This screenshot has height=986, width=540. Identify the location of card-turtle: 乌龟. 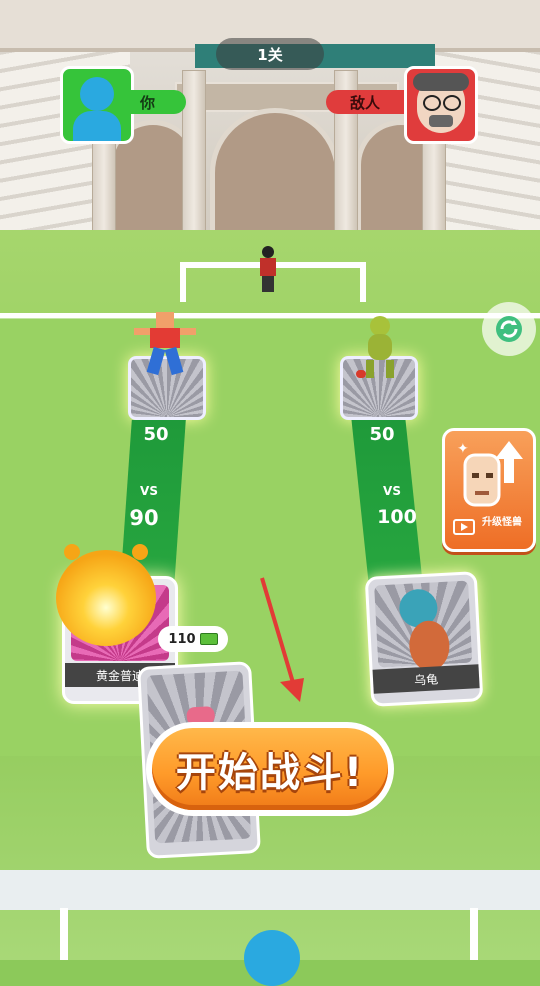
(424, 639).